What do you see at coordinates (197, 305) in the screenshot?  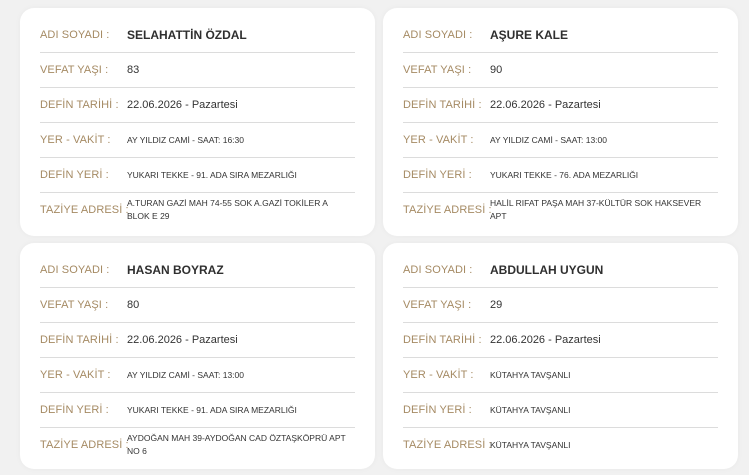 I see `age-row: VEFAT YAŞI : 80` at bounding box center [197, 305].